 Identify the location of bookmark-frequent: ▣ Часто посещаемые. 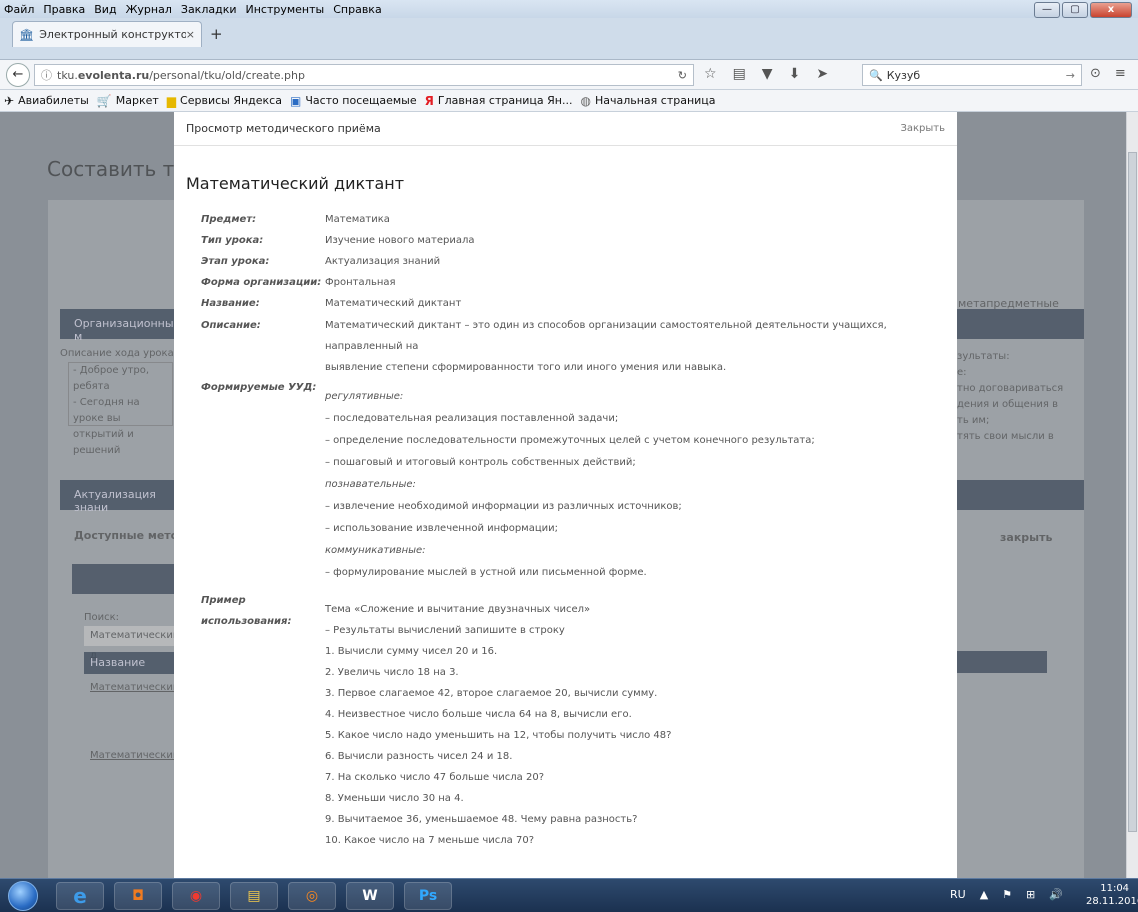
(353, 101).